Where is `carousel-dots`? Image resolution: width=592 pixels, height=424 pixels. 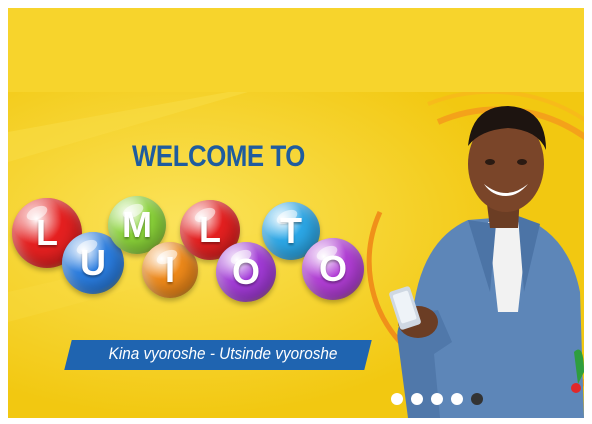 carousel-dots is located at coordinates (437, 399).